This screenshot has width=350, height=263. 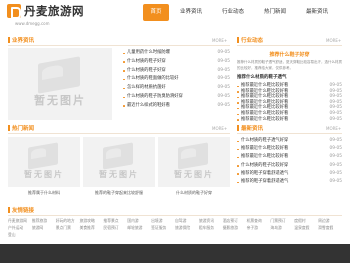 I want to click on nav-item-latest-news: 最新资讯, so click(x=317, y=12).